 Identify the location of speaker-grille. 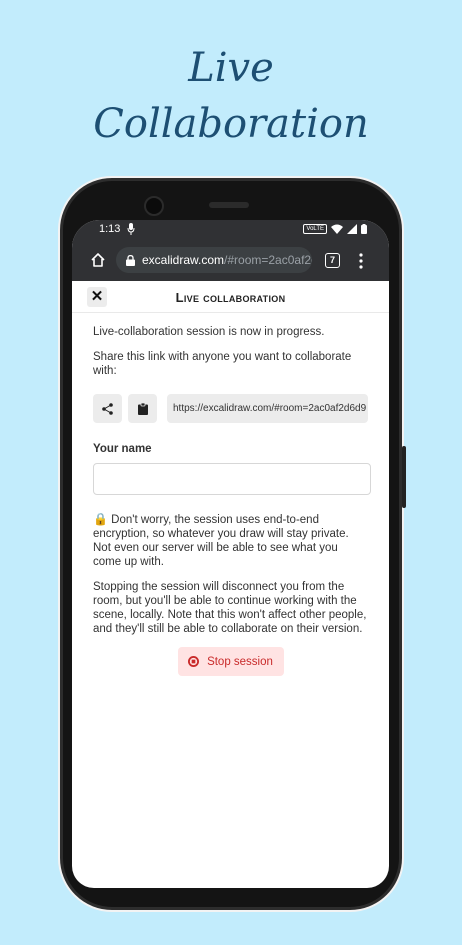
(229, 205).